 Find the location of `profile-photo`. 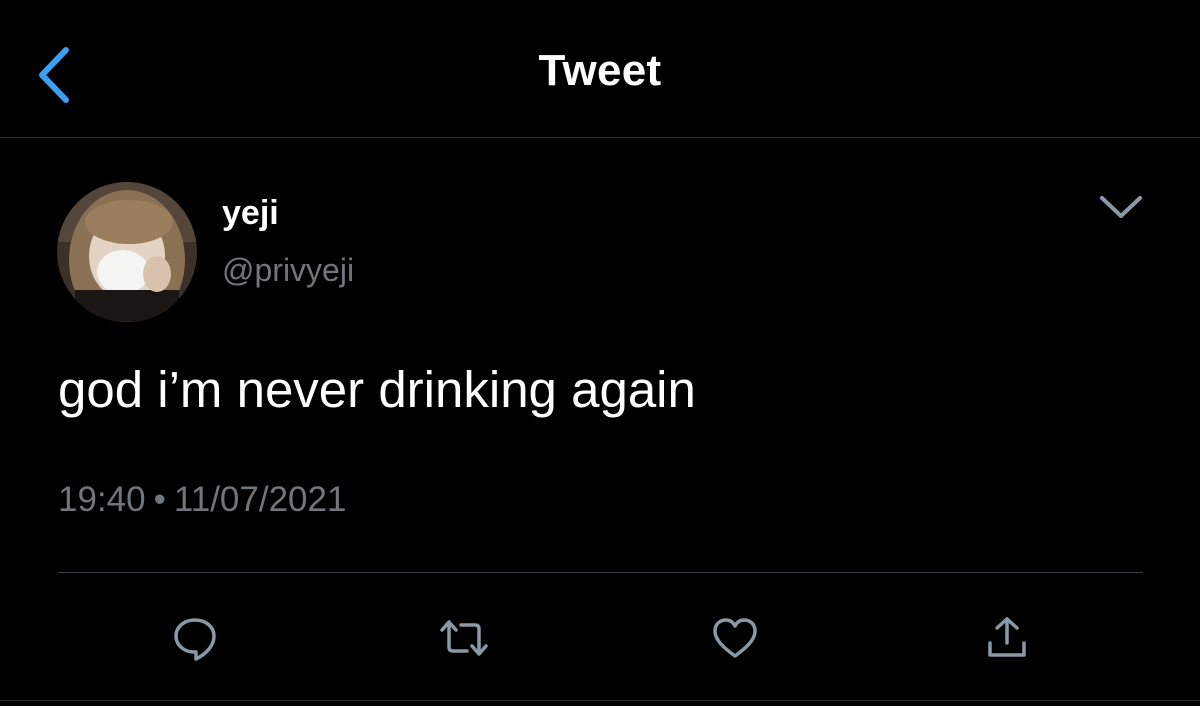

profile-photo is located at coordinates (127, 252).